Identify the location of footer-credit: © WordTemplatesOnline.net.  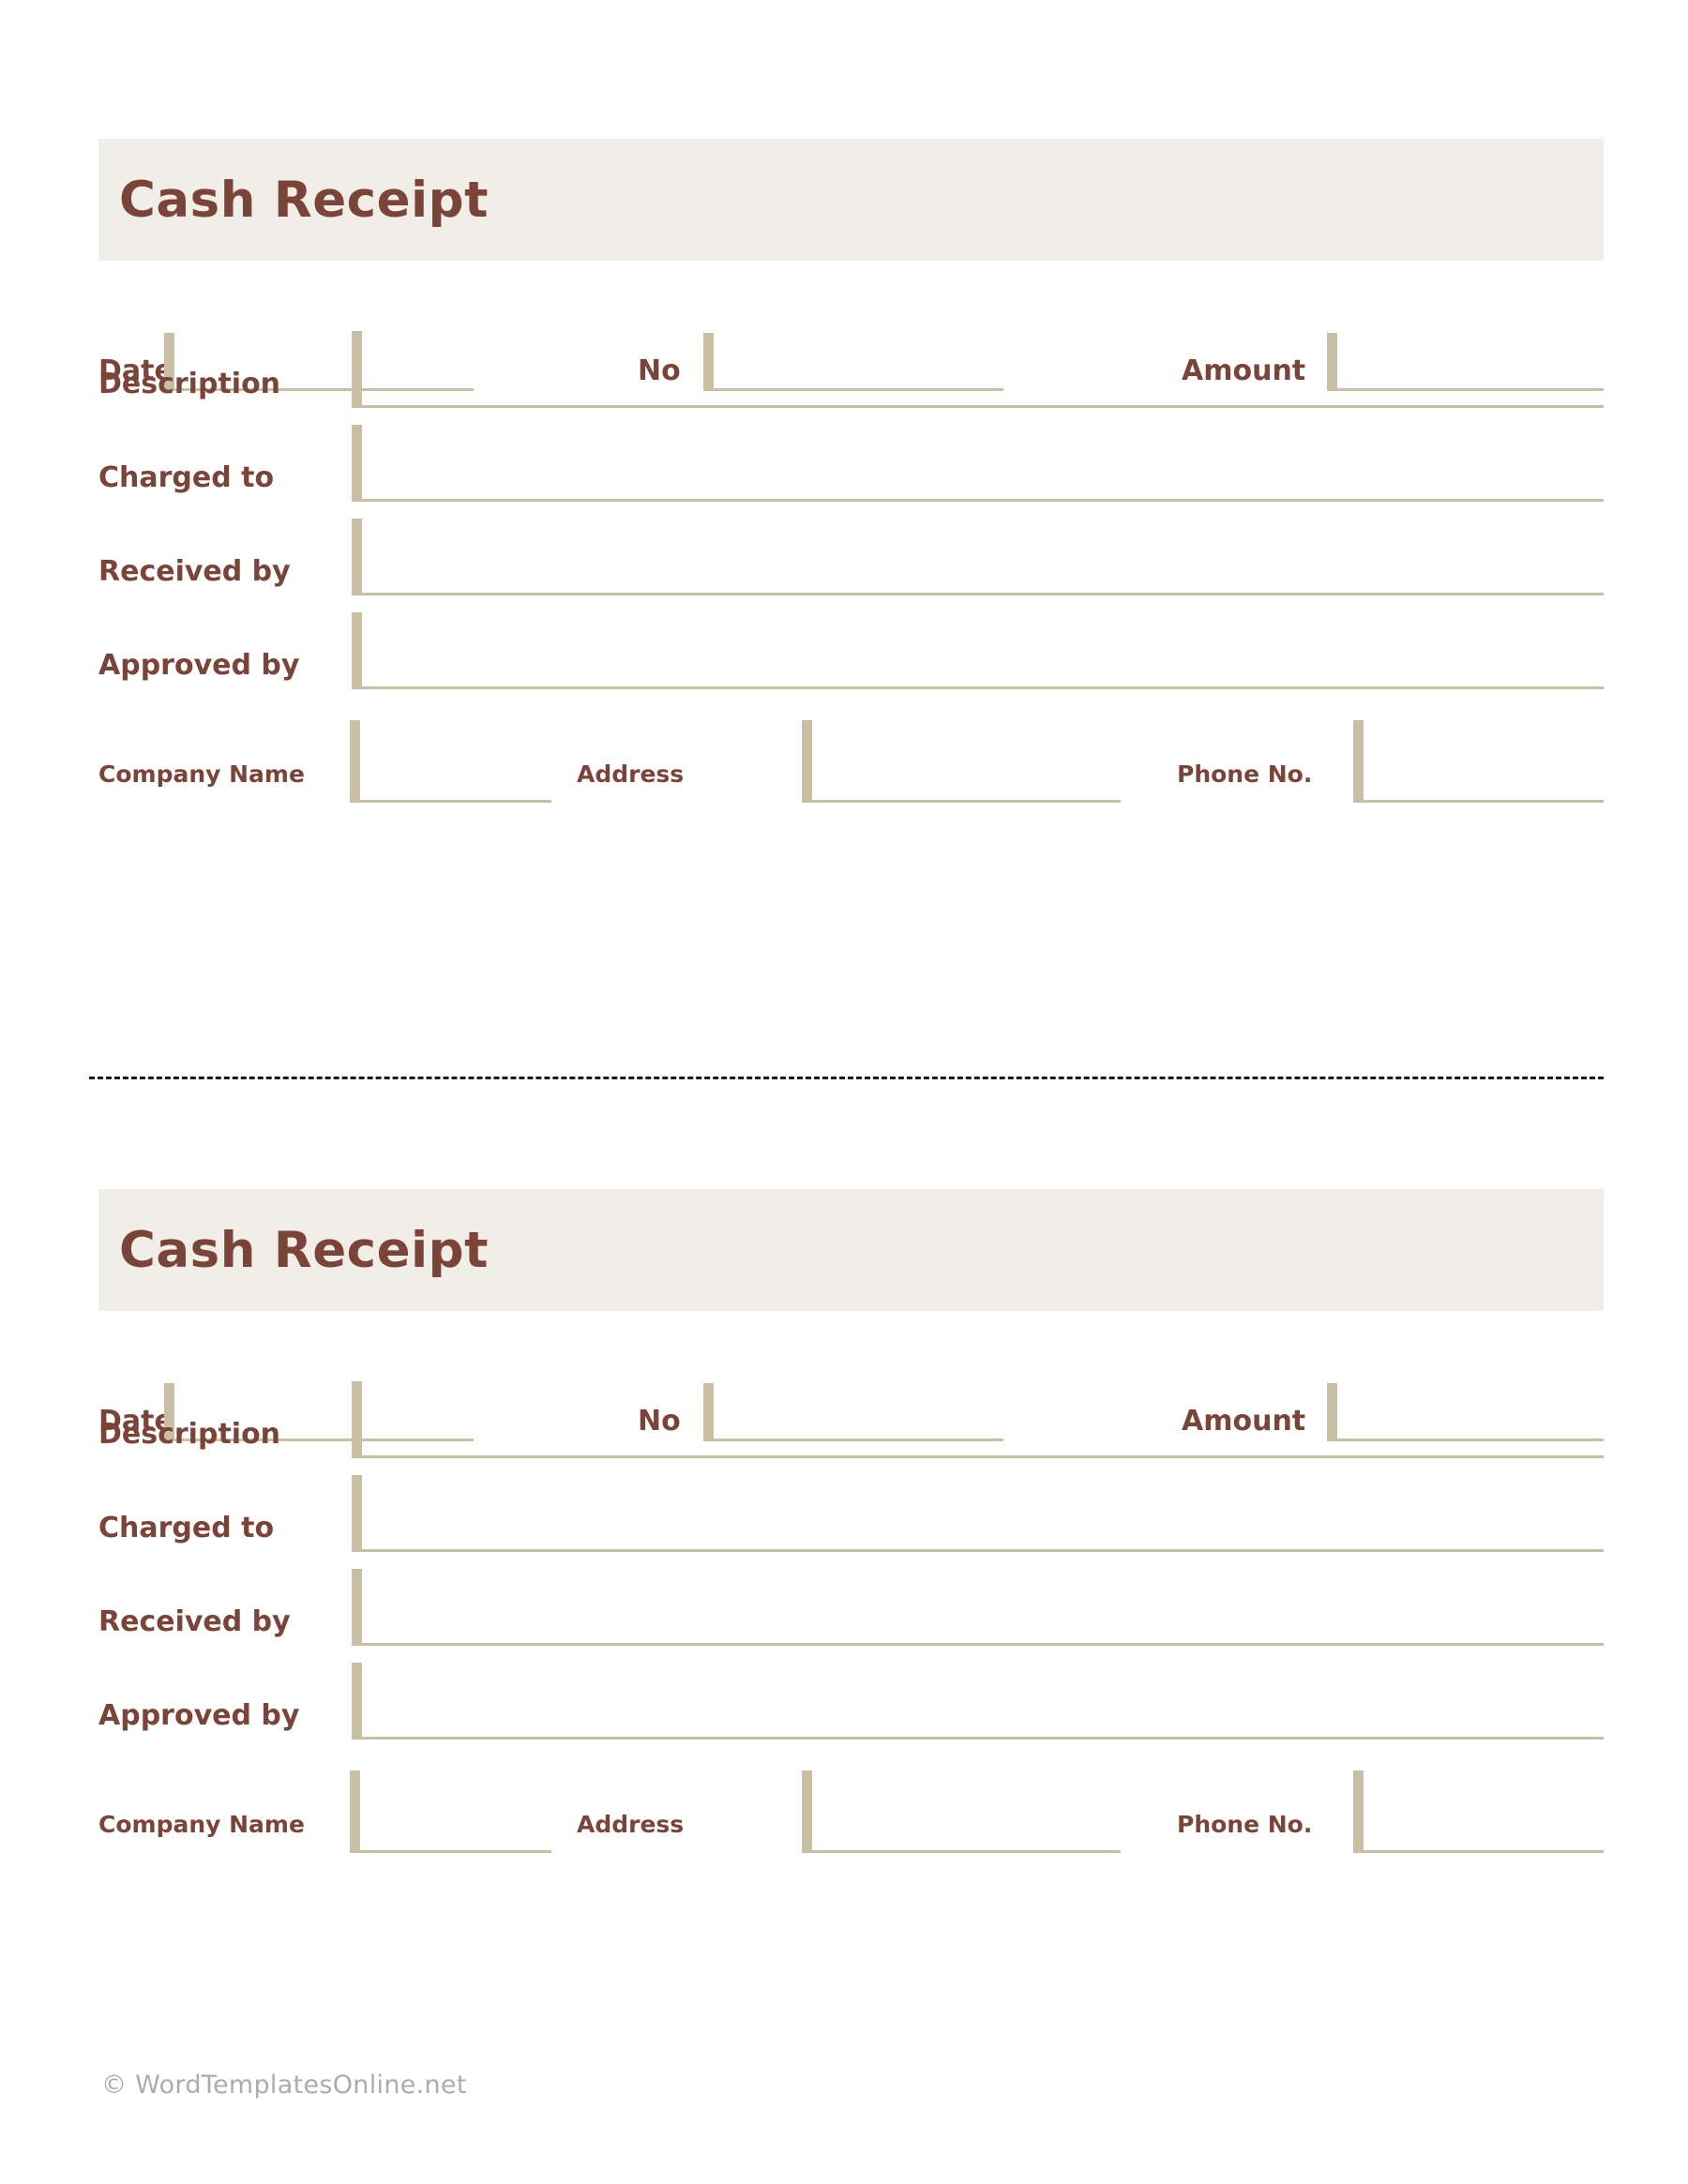
(284, 2085).